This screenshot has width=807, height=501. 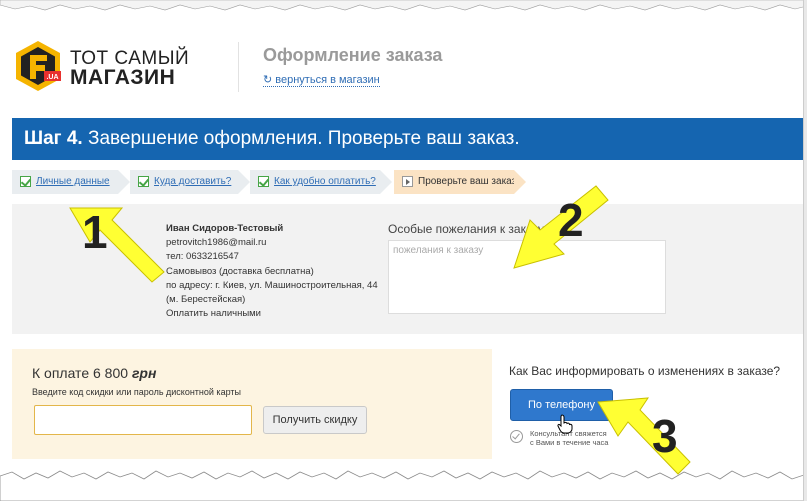 I want to click on order-wishes-field, so click(x=527, y=277).